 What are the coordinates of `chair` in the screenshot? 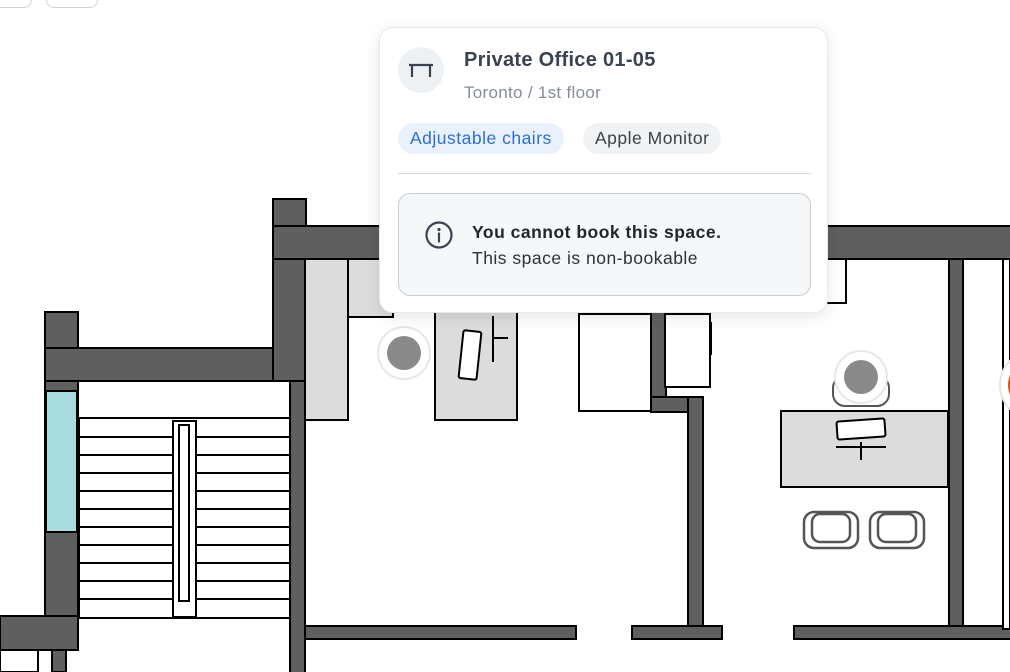 It's located at (864, 530).